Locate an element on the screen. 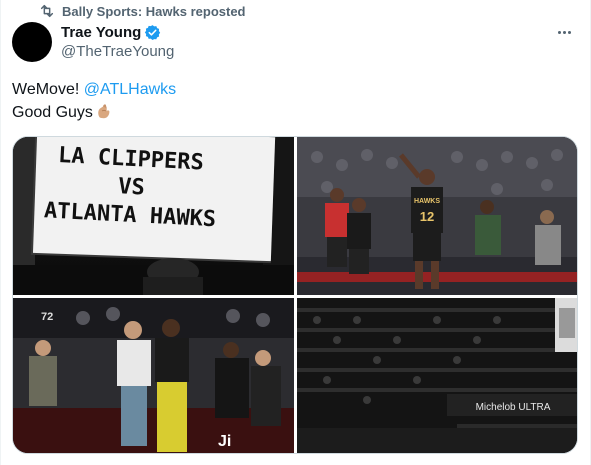 This screenshot has width=591, height=465. more-options-button is located at coordinates (564, 32).